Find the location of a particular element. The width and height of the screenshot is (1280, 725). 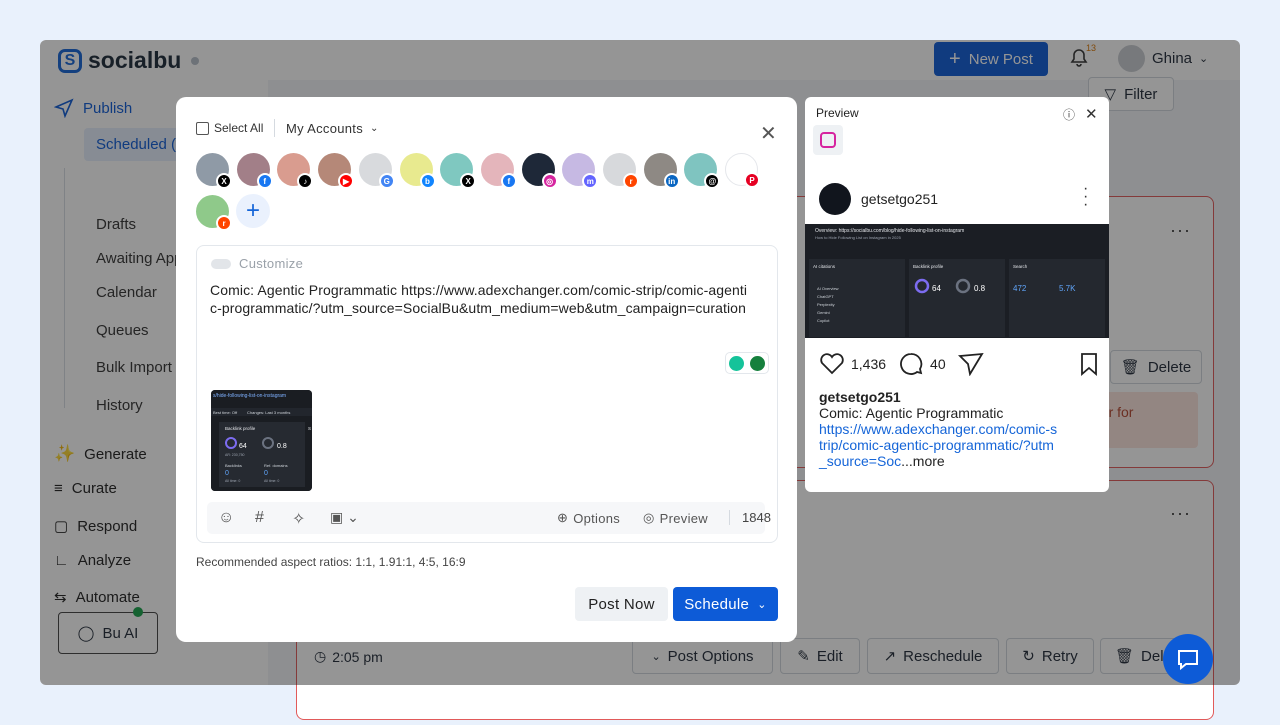

preview-toggle: ◎ Preview is located at coordinates (675, 518).